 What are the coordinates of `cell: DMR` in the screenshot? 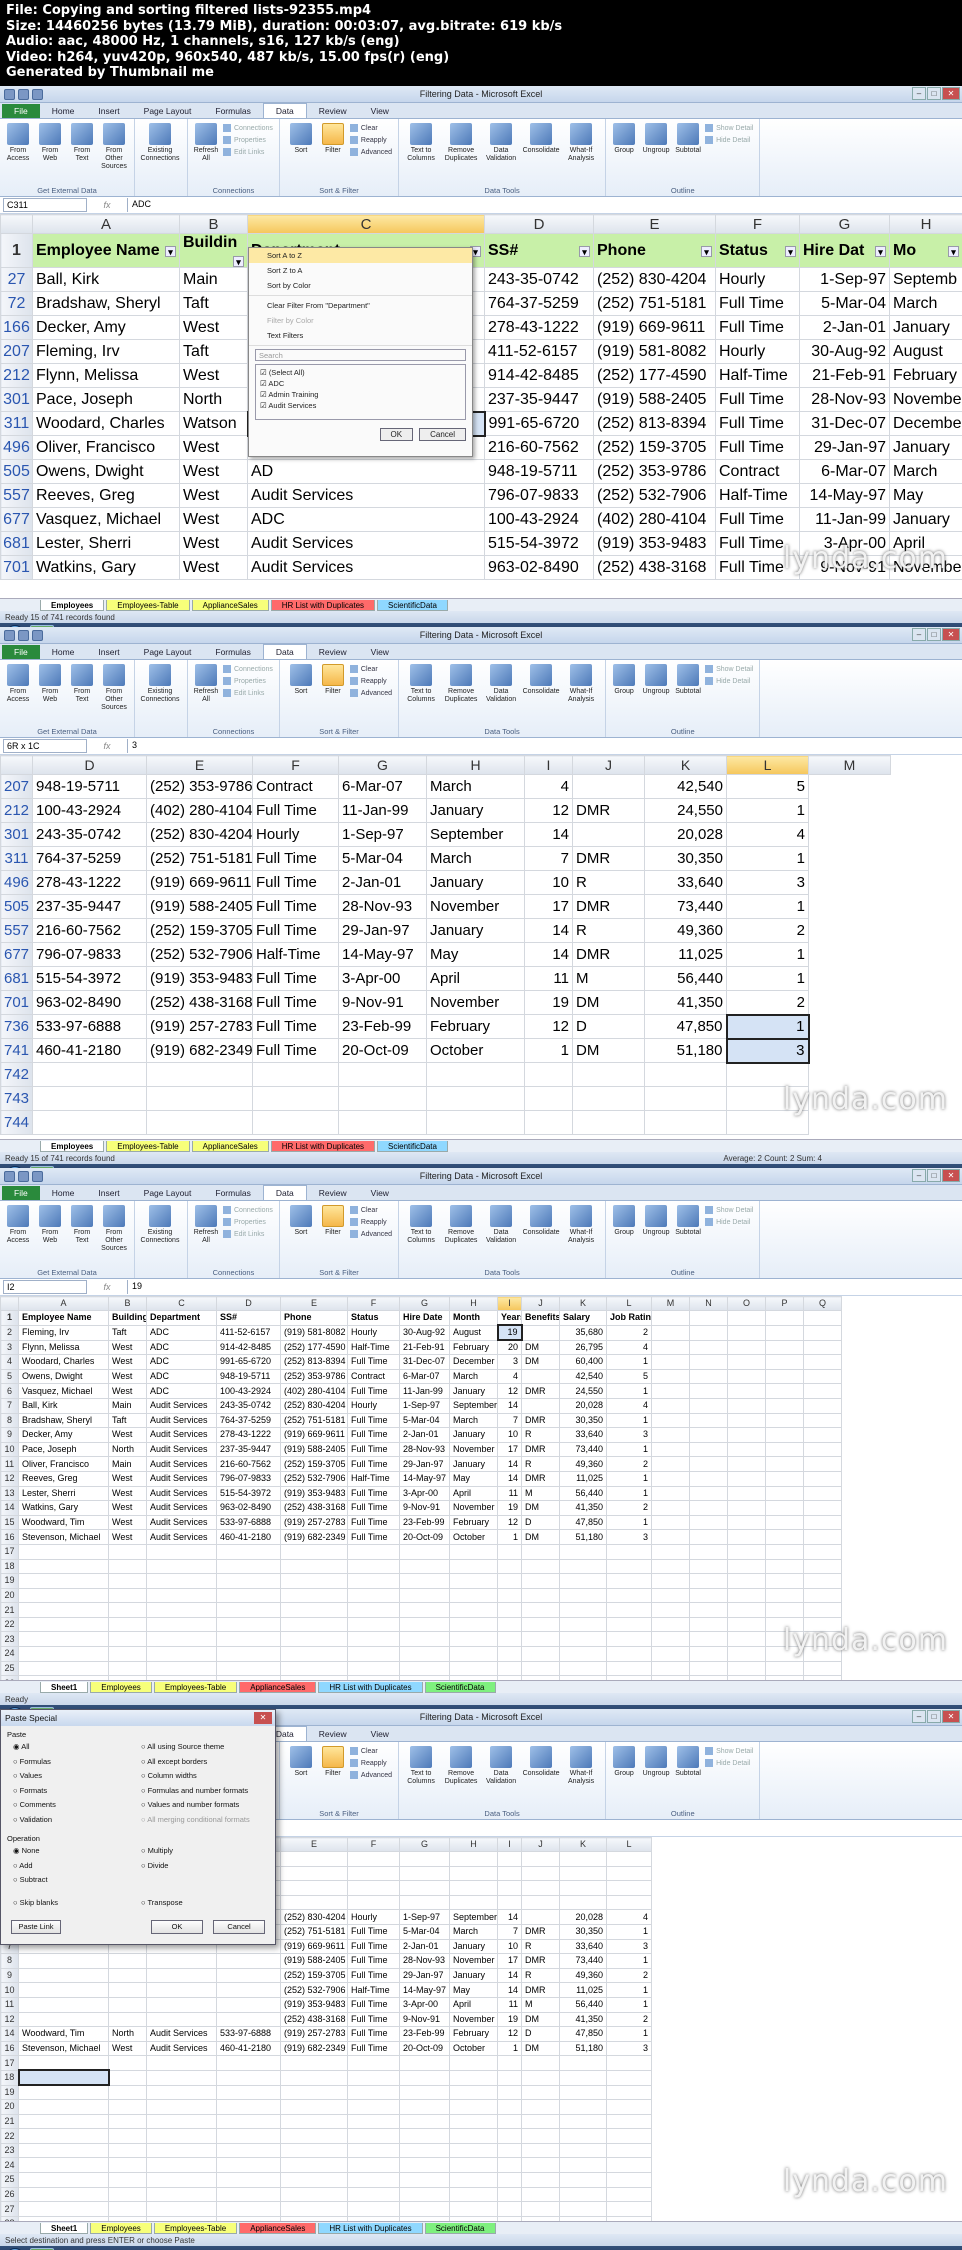 It's located at (540, 1931).